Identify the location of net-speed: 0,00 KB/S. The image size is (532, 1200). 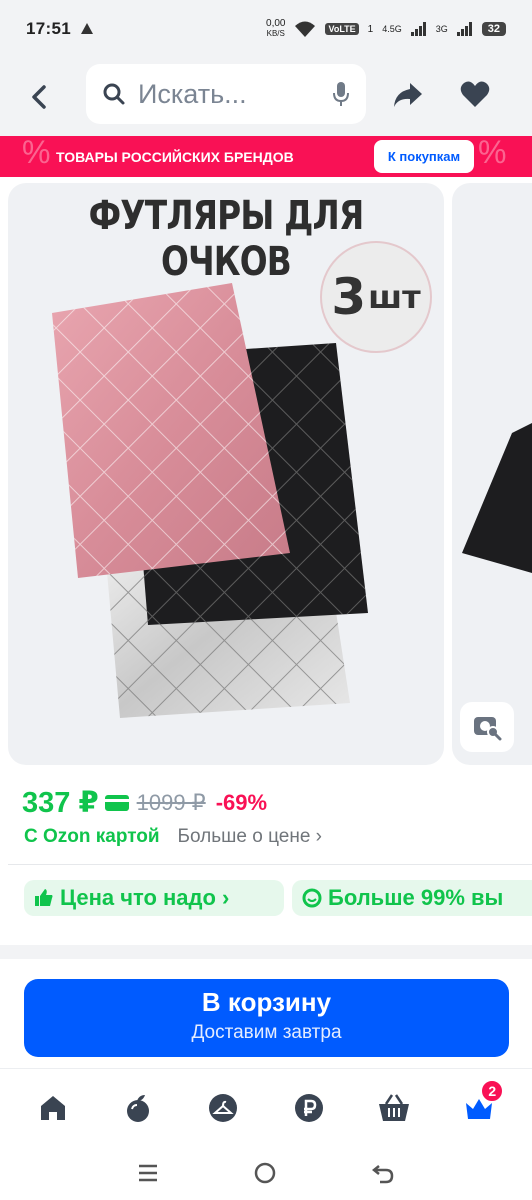
(275, 29).